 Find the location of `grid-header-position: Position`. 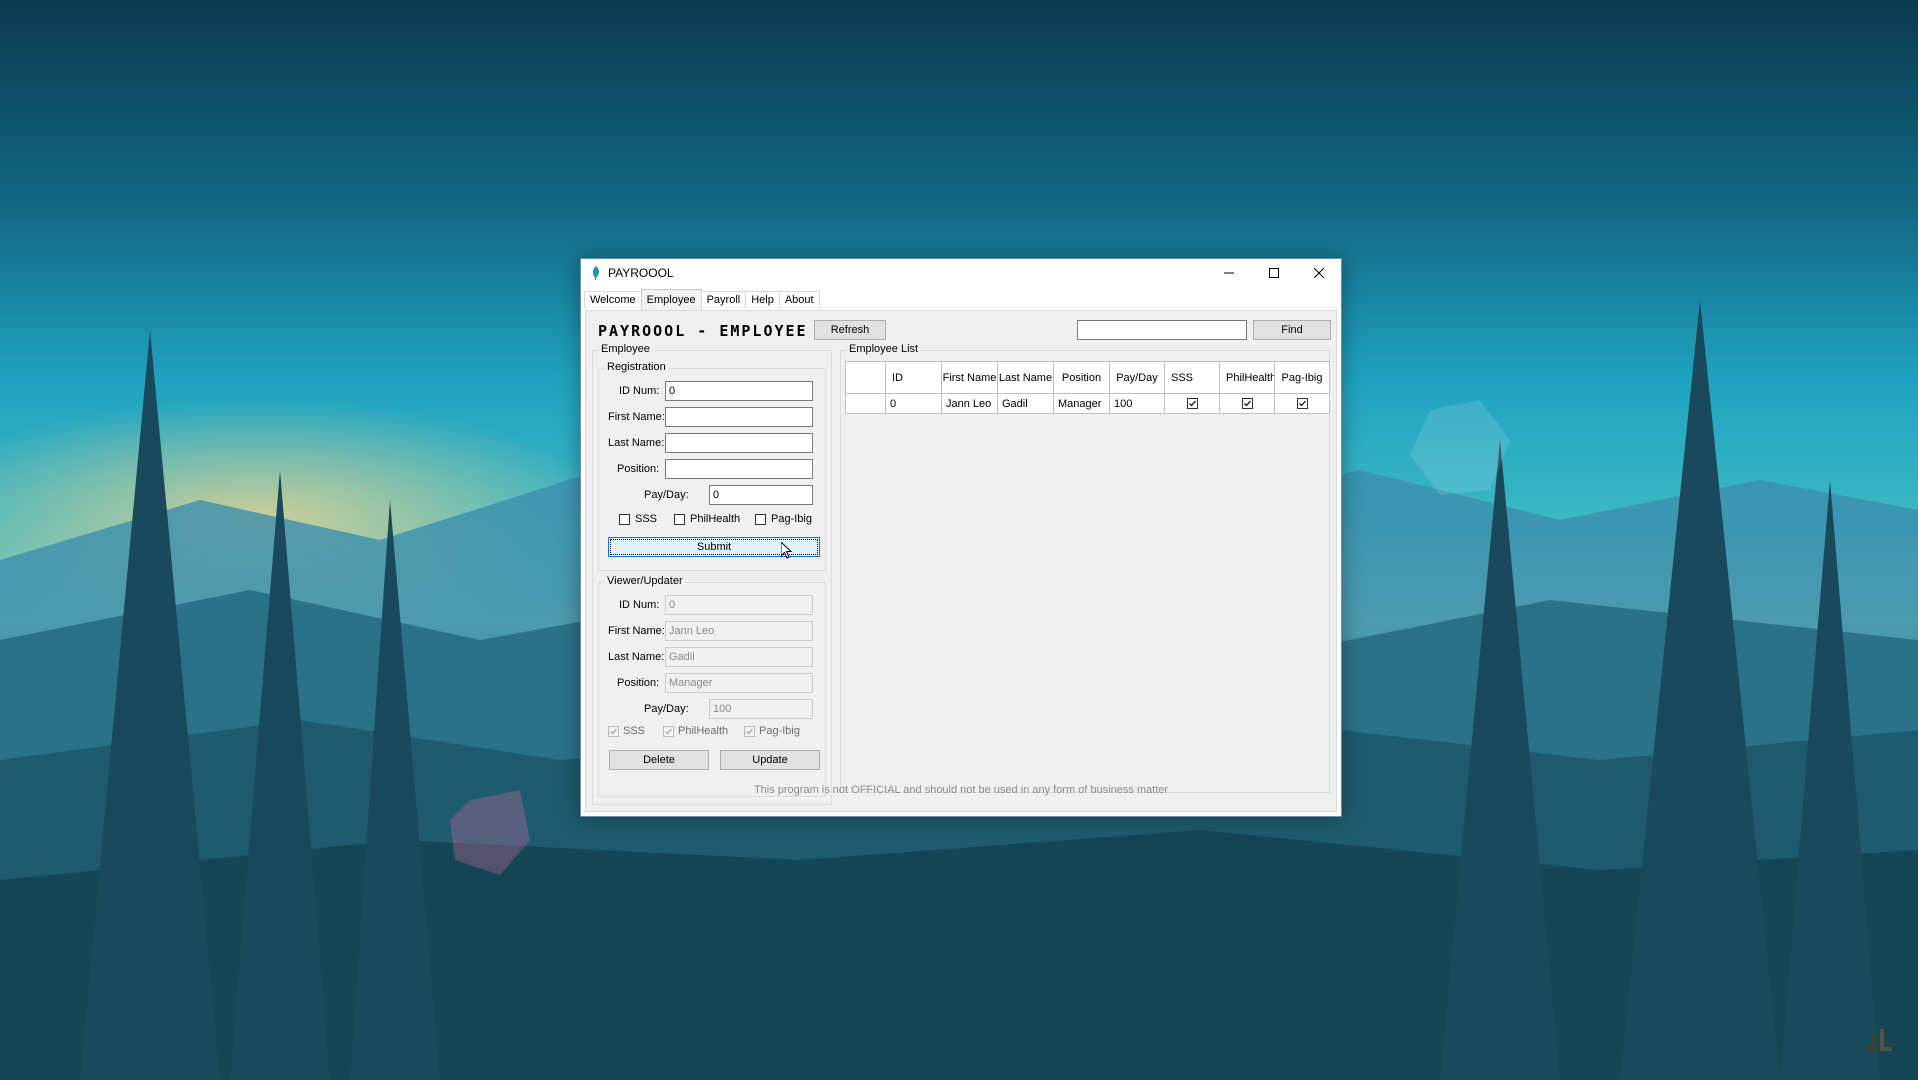

grid-header-position: Position is located at coordinates (1082, 378).